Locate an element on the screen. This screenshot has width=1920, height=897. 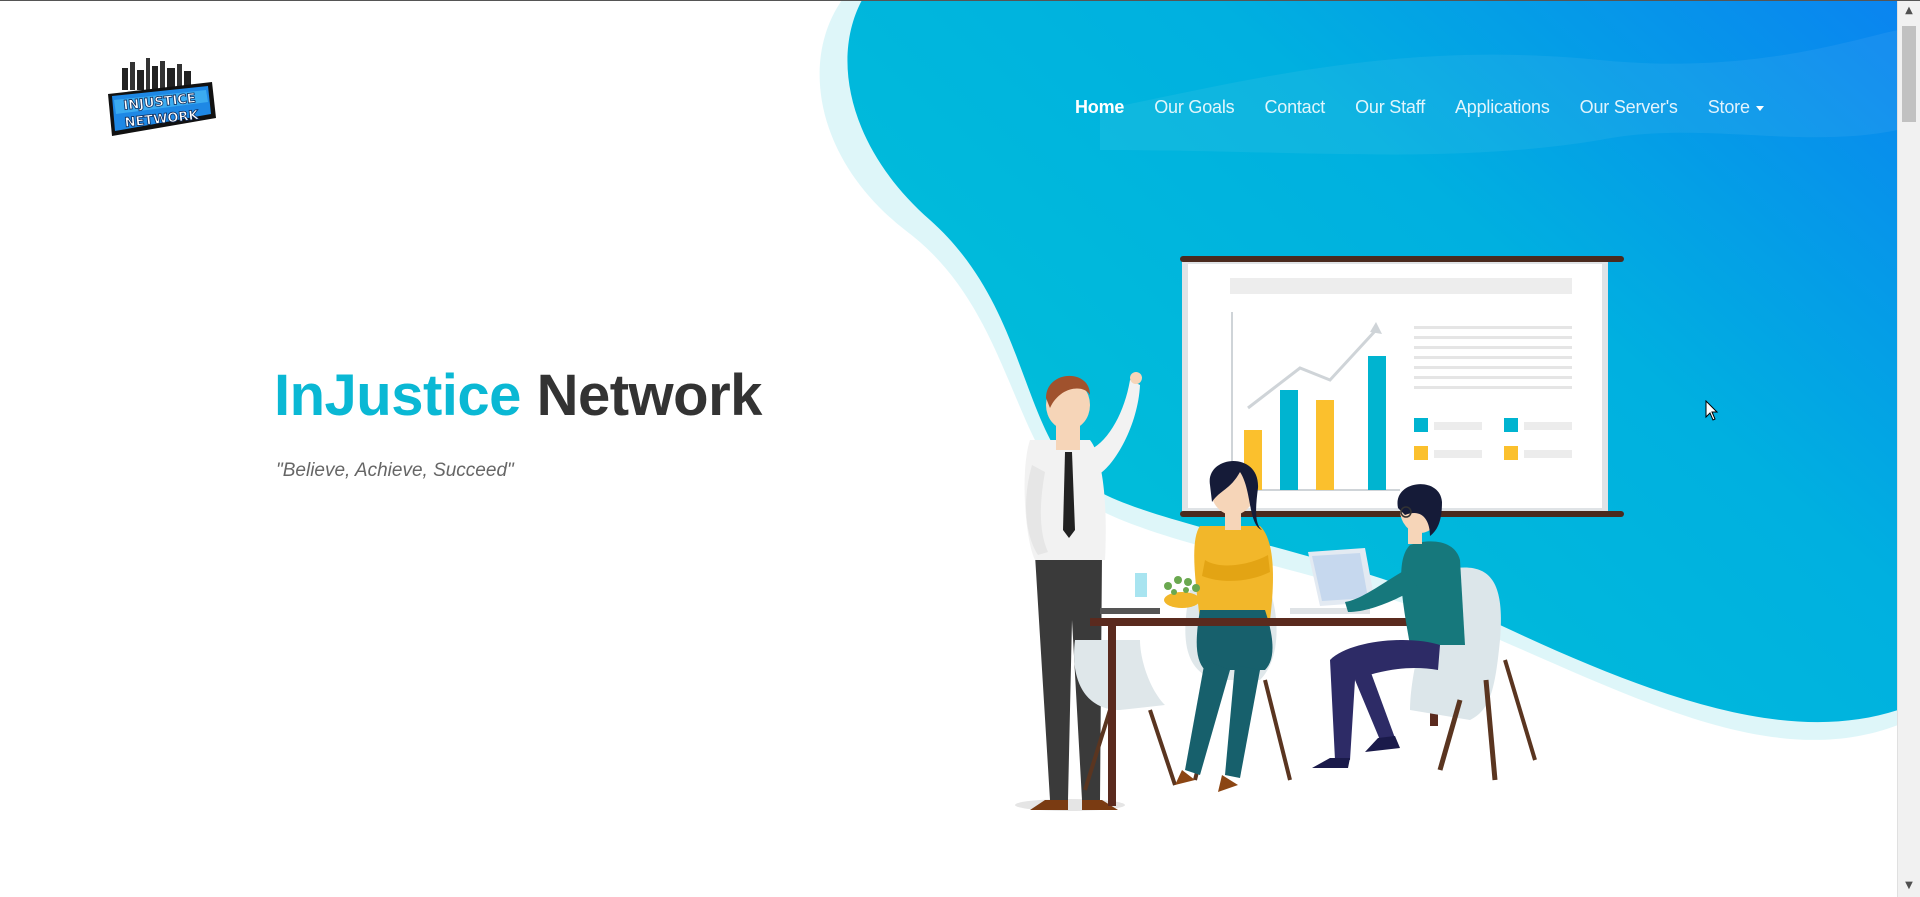
nav-applications: Applications is located at coordinates (1502, 107).